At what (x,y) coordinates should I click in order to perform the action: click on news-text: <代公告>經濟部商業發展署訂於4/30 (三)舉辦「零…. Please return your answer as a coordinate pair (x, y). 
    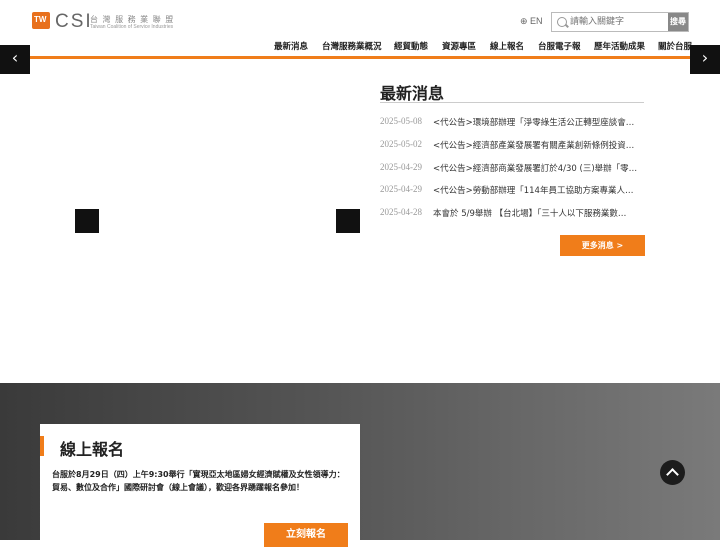
    Looking at the image, I should click on (538, 168).